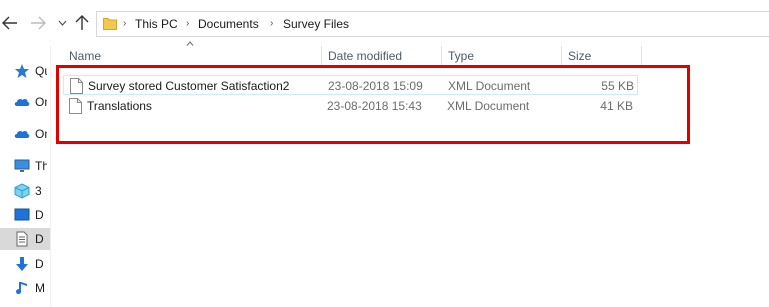 This screenshot has width=769, height=307. I want to click on nav-item-3d-objects: 3, so click(25, 191).